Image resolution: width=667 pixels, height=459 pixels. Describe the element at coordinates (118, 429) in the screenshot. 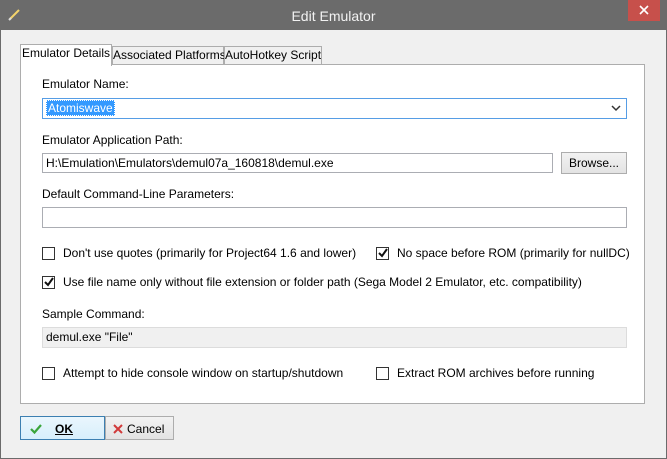

I see `x-icon` at that location.